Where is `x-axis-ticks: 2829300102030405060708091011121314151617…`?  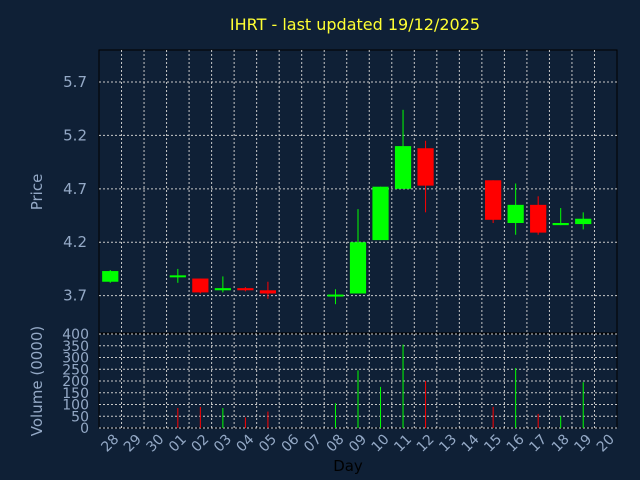 x-axis-ticks: 2829300102030405060708091011121314151617… is located at coordinates (357, 443).